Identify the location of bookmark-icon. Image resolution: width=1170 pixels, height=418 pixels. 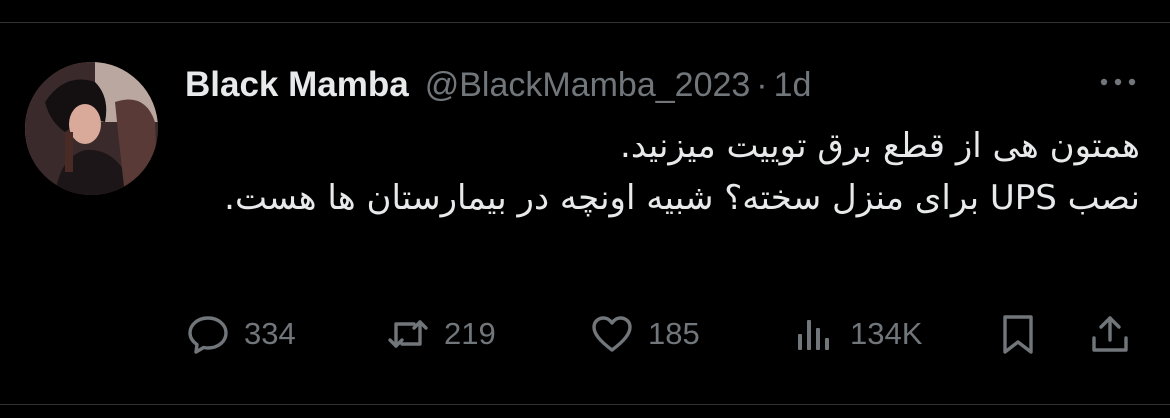
(1018, 334).